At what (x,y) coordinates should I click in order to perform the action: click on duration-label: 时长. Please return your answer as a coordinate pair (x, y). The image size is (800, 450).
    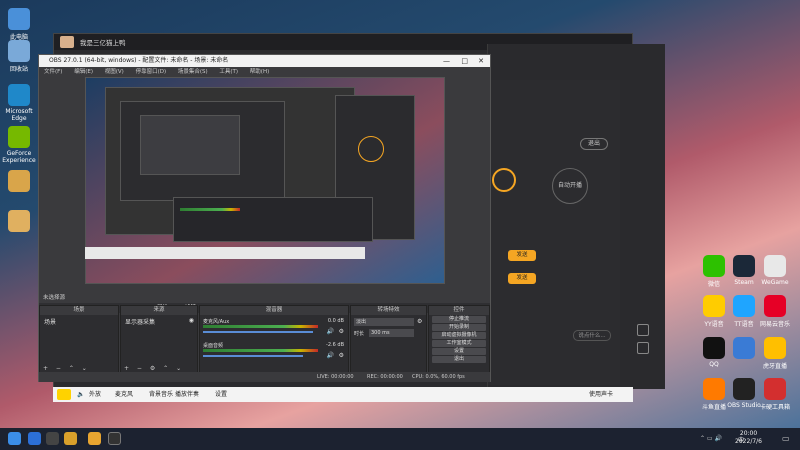
    Looking at the image, I should click on (359, 334).